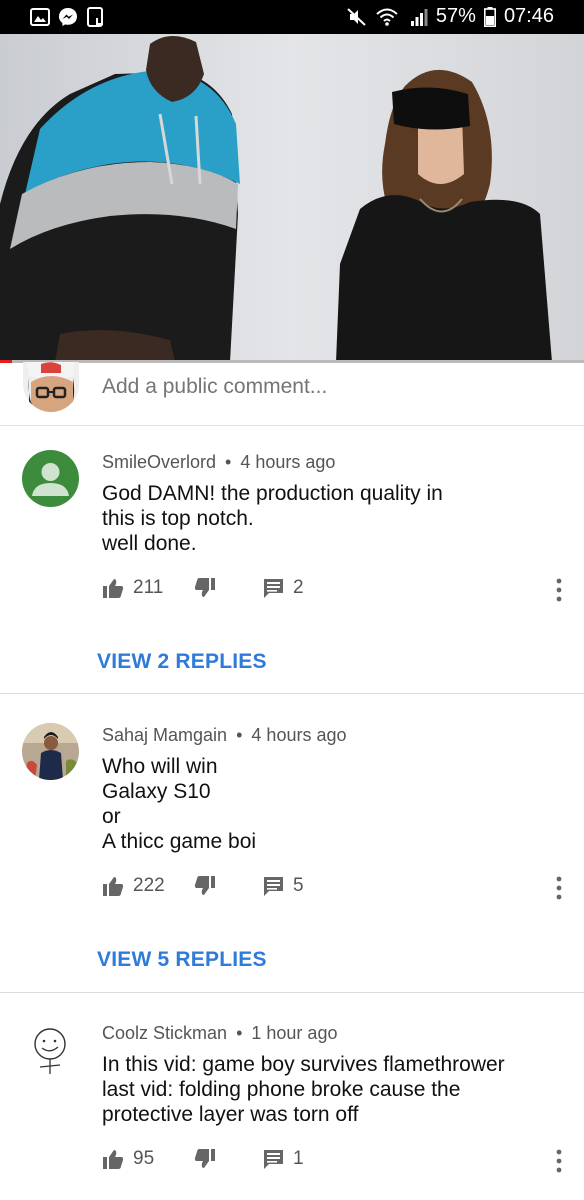  What do you see at coordinates (111, 816) in the screenshot?
I see `comment-line: or` at bounding box center [111, 816].